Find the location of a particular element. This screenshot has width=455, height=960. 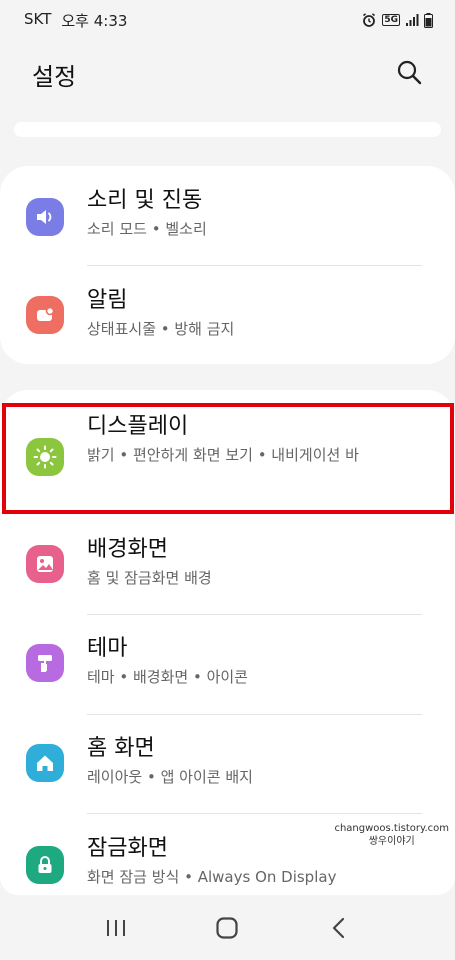

sun-icon is located at coordinates (45, 457).